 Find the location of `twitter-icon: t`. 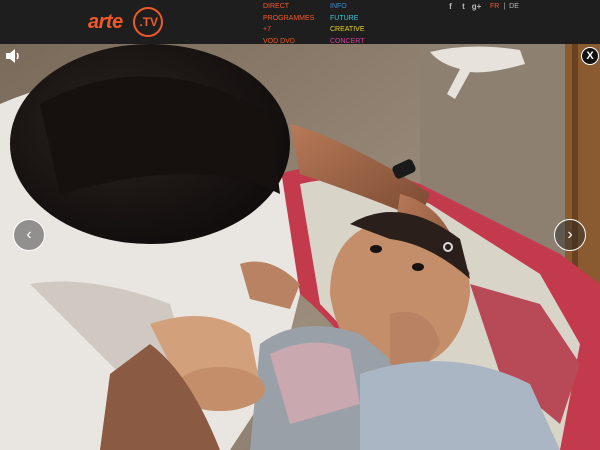

twitter-icon: t is located at coordinates (463, 6).